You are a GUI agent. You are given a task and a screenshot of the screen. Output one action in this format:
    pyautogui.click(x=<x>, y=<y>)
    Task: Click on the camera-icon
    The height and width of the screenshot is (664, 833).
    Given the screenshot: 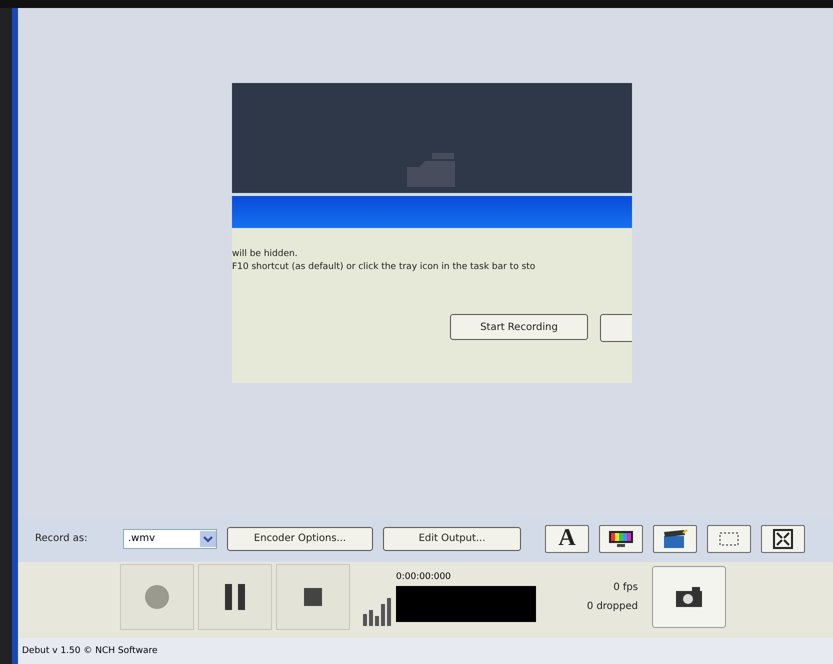 What is the action you would take?
    pyautogui.click(x=689, y=597)
    